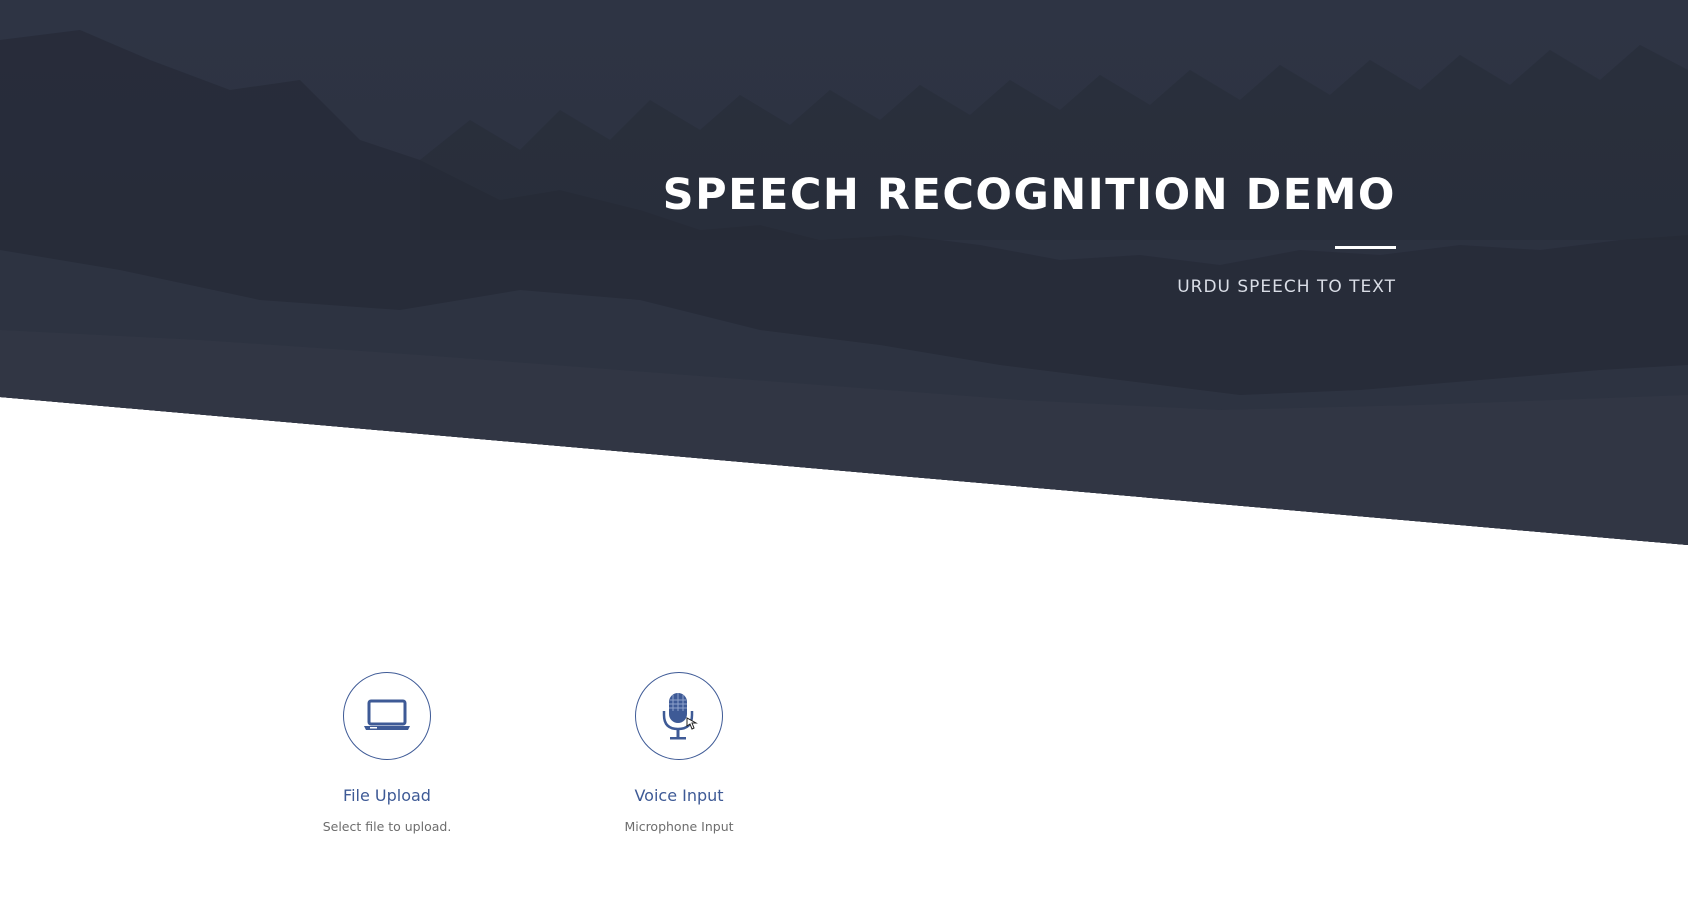 The height and width of the screenshot is (901, 1688). Describe the element at coordinates (1365, 247) in the screenshot. I see `title-divider` at that location.